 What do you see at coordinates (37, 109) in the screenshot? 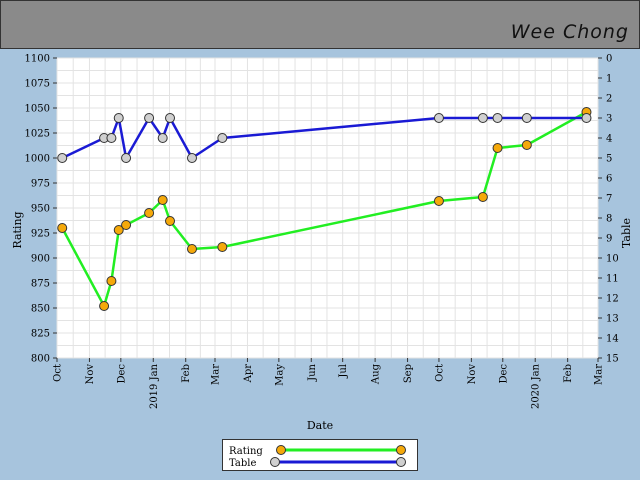
I see `y-left-tick-label: 1050` at bounding box center [37, 109].